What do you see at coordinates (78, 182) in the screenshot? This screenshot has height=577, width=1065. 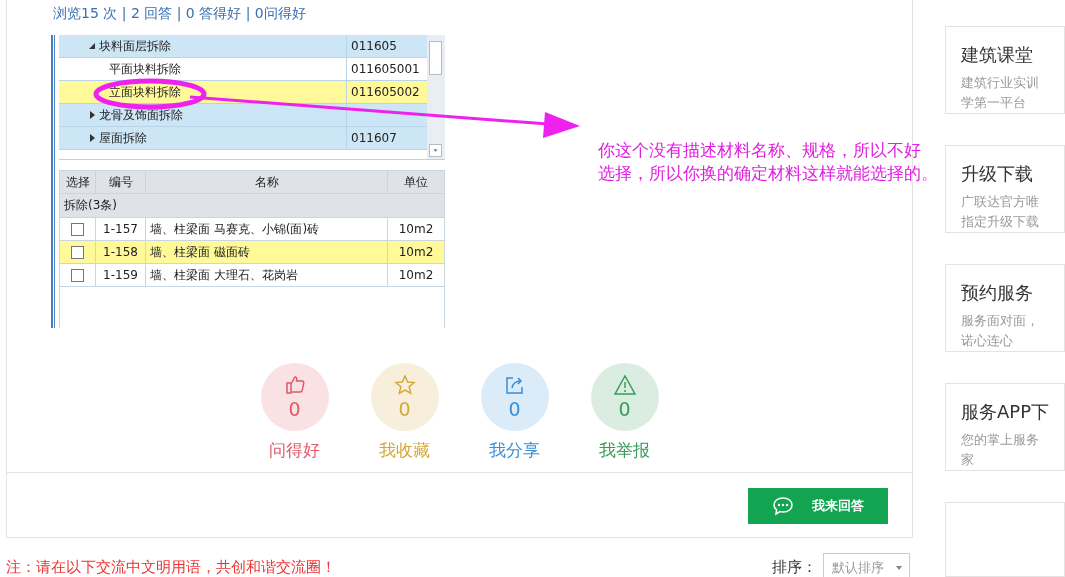 I see `column-header: 选择` at bounding box center [78, 182].